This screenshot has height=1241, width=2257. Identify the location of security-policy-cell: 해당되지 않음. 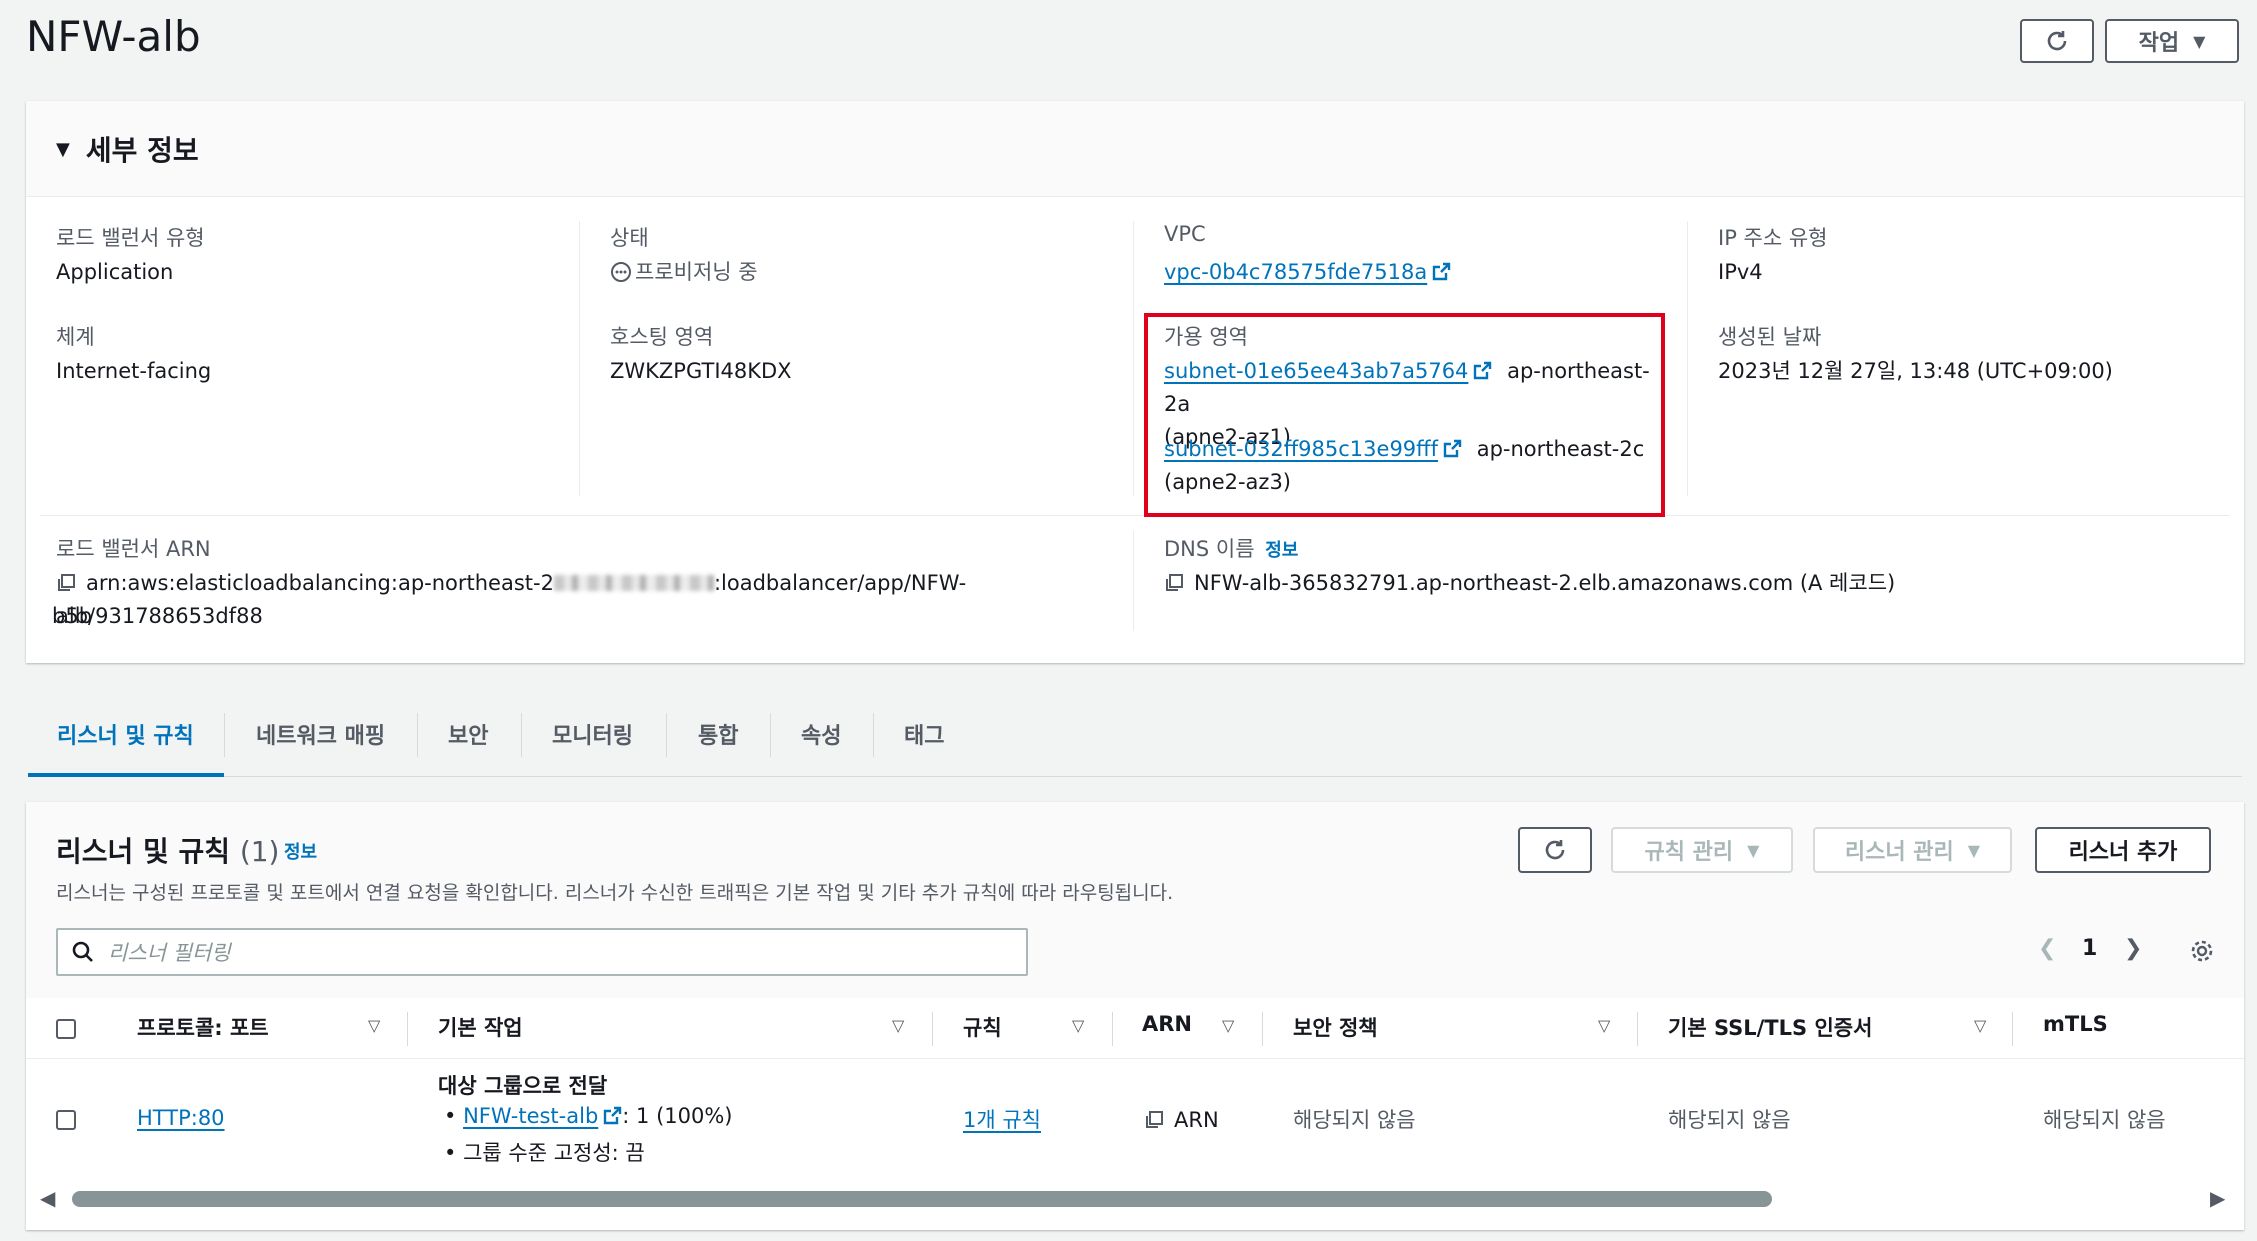
(1354, 1120).